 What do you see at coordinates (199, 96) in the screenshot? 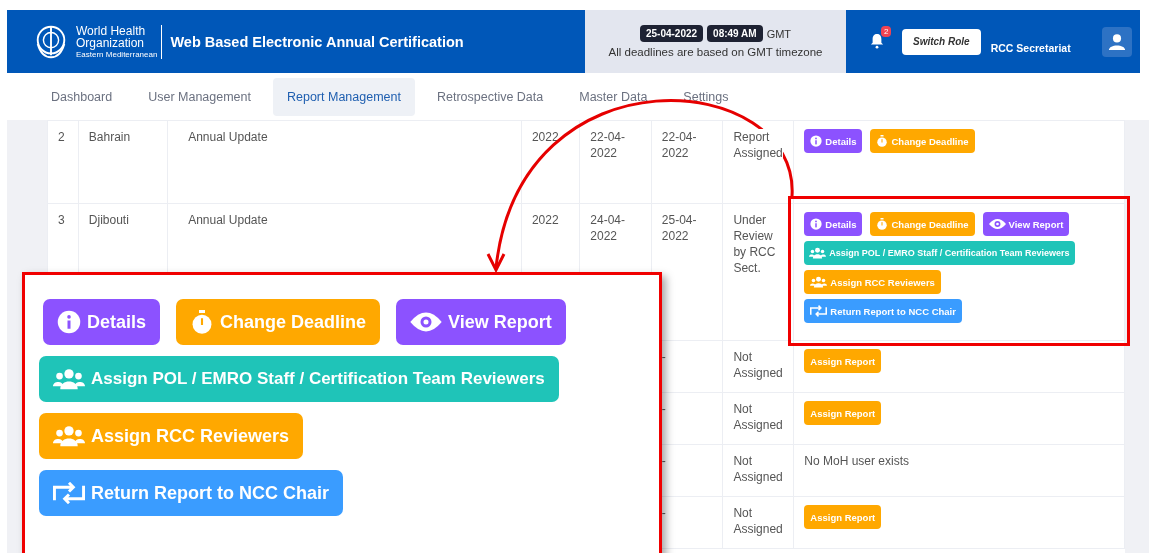
I see `nav-tab: User Management` at bounding box center [199, 96].